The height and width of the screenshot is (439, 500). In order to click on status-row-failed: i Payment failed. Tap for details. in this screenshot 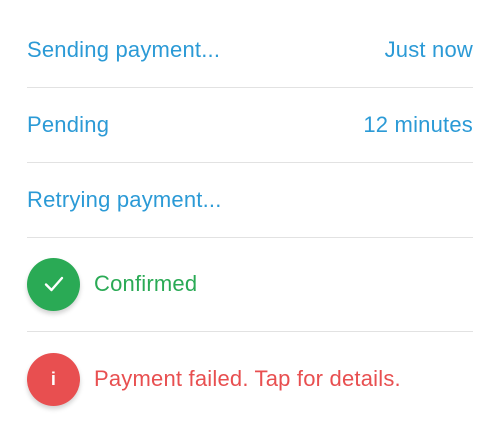, I will do `click(250, 379)`.